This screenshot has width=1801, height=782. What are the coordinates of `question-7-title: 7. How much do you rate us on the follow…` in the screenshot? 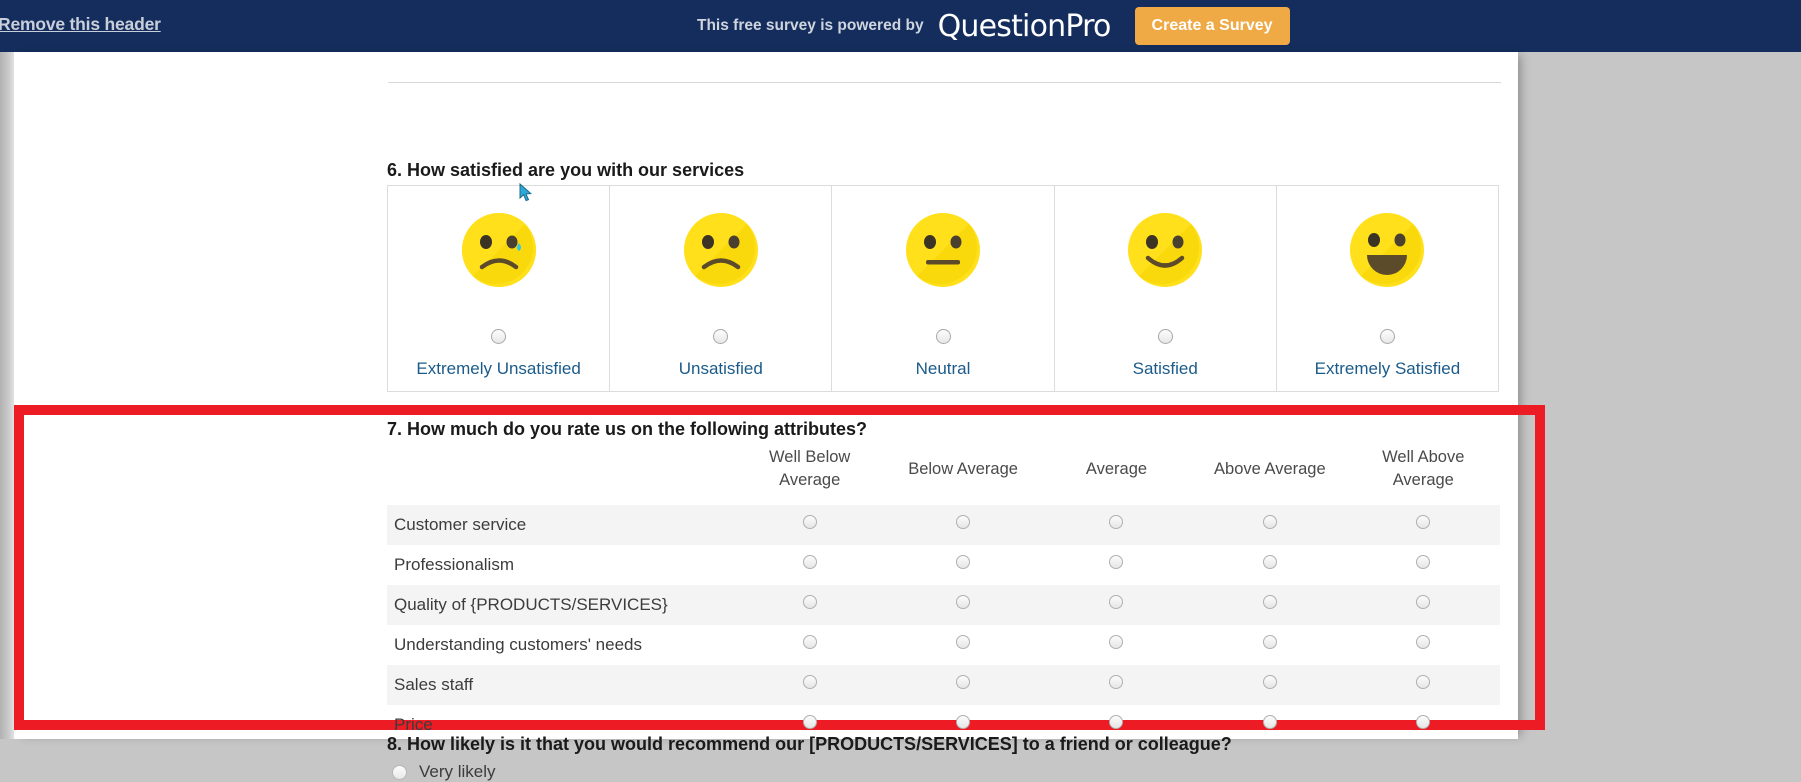 It's located at (627, 429).